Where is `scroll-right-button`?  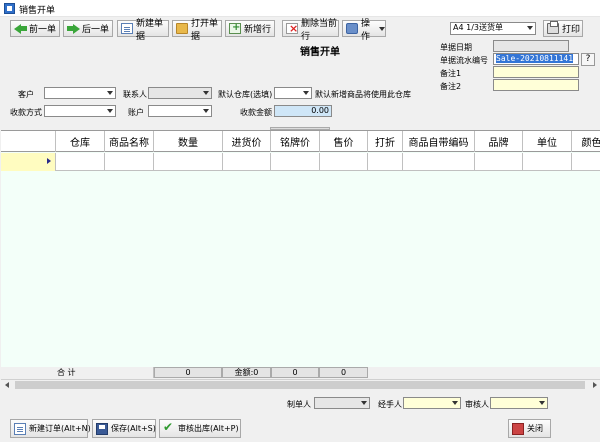 scroll-right-button is located at coordinates (594, 385).